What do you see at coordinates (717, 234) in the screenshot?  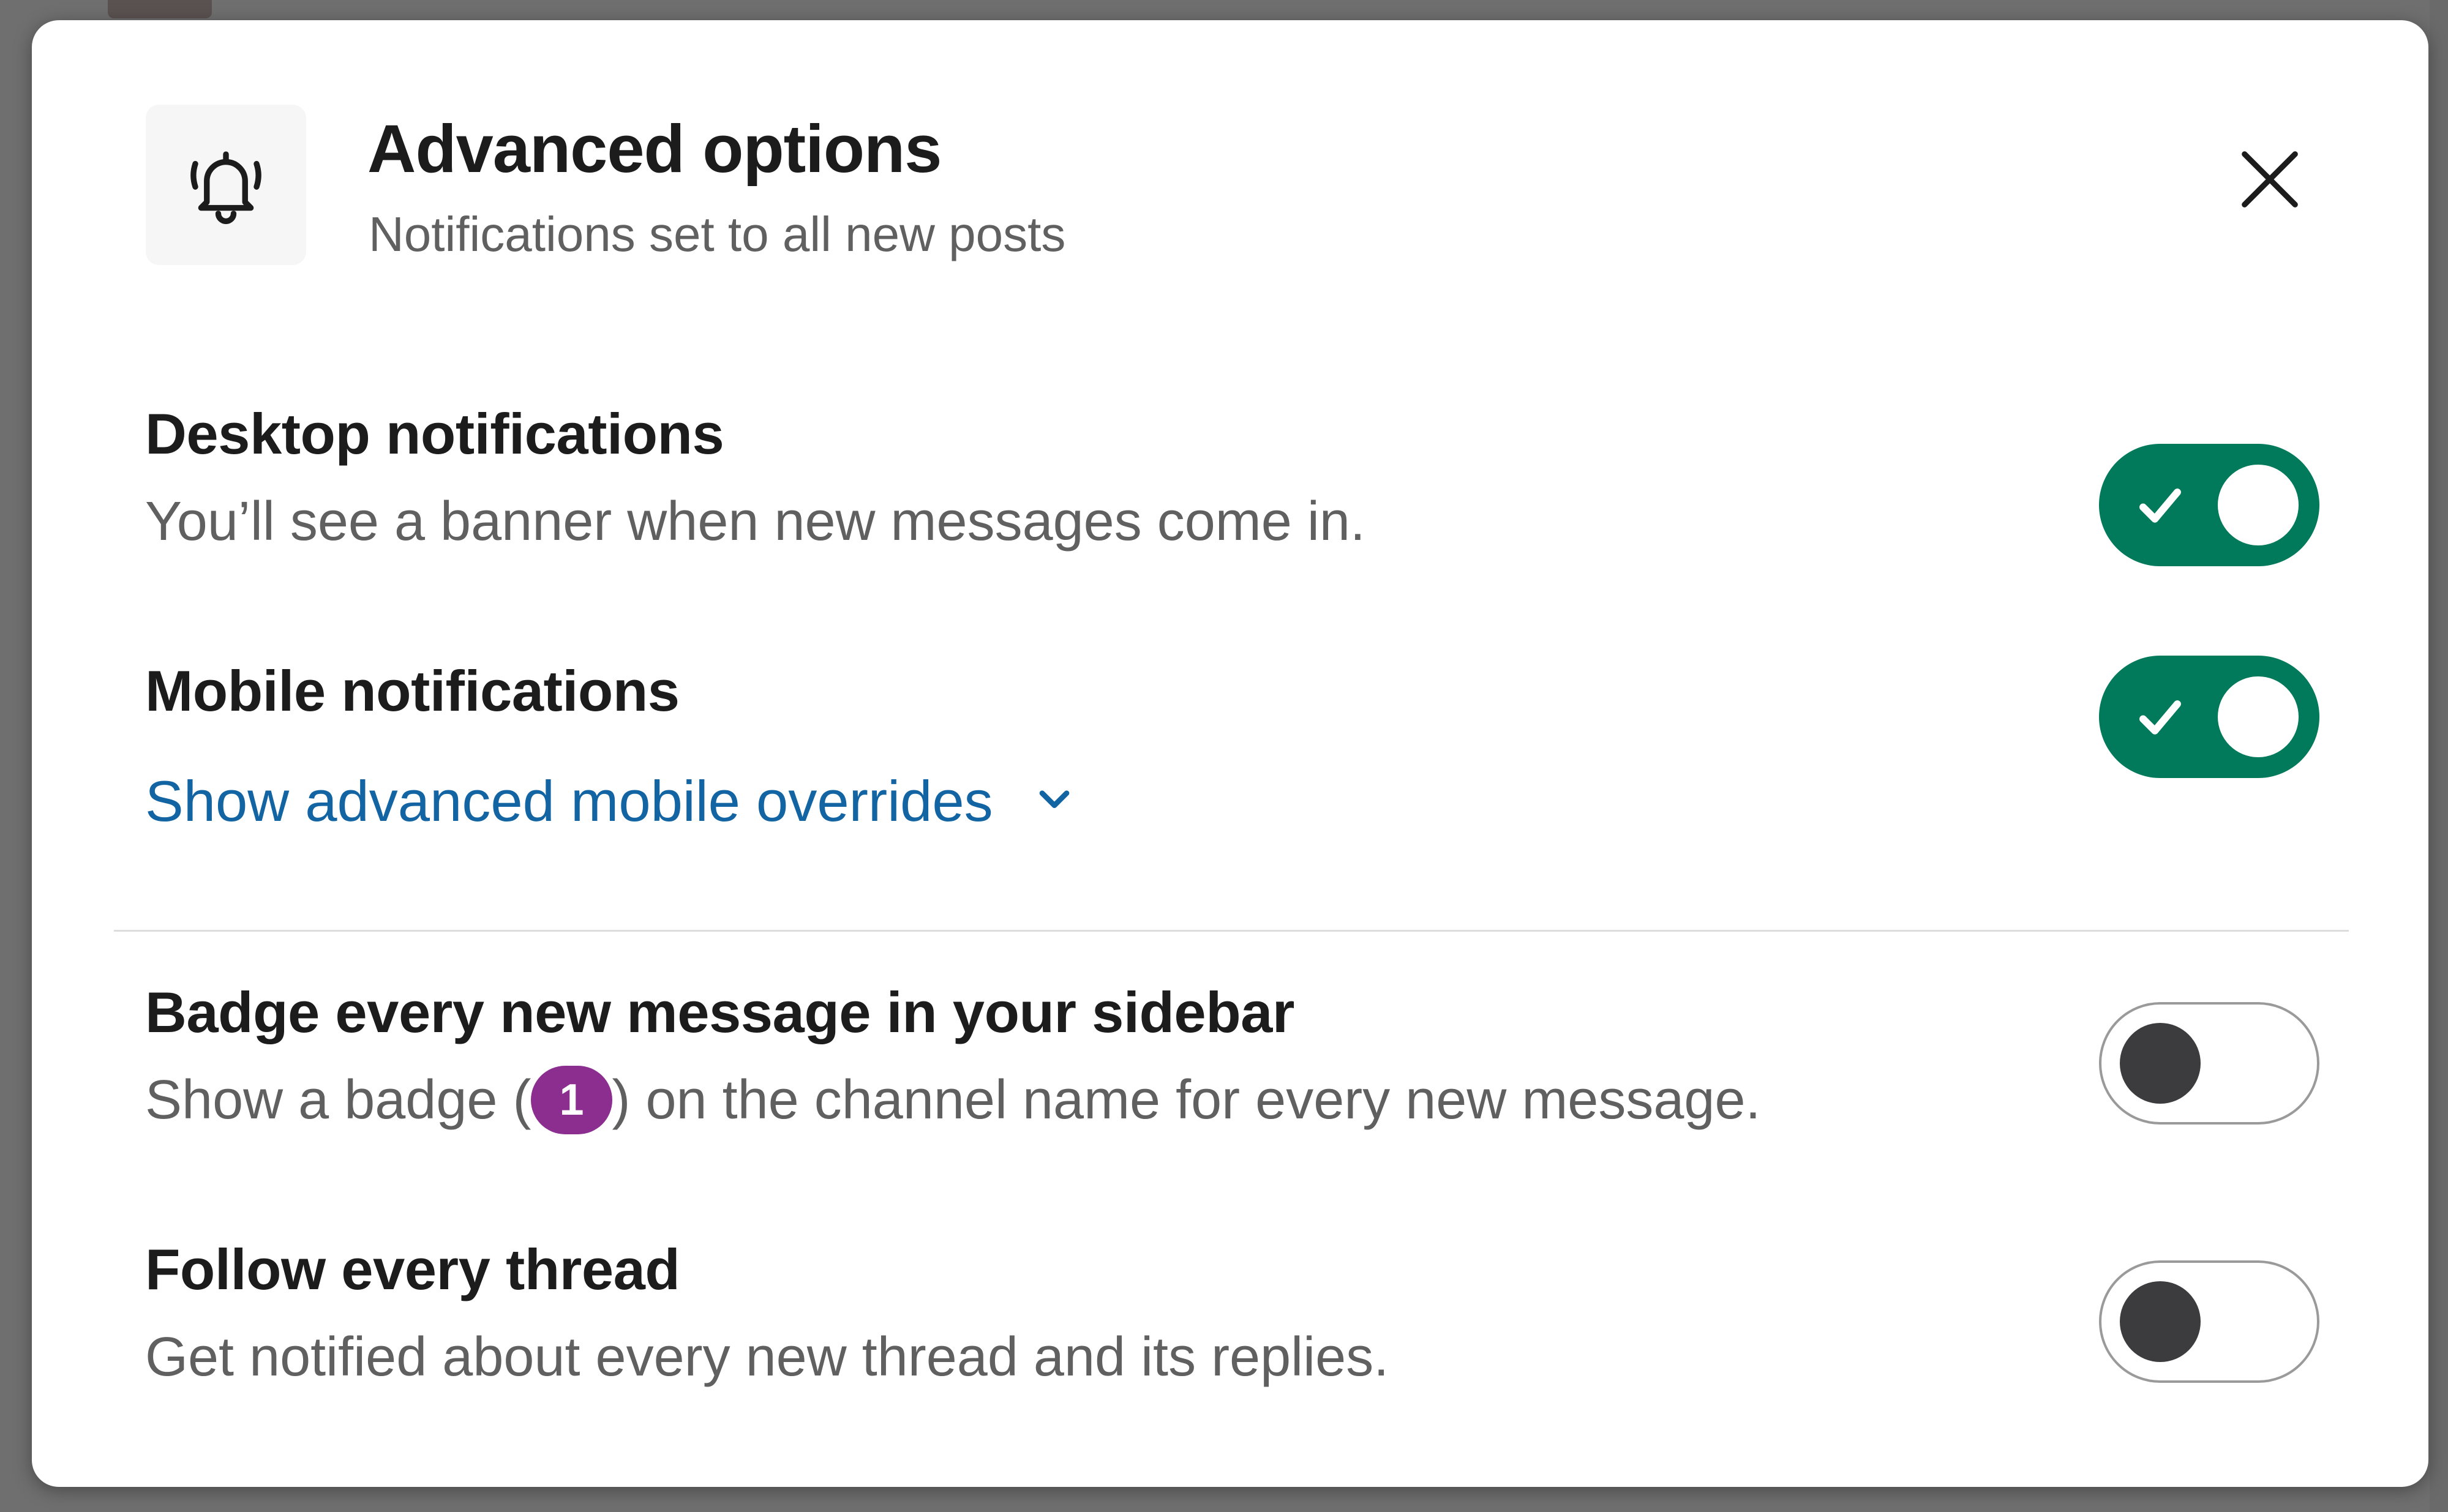 I see `modal-subtitle: Notifications set to all new posts` at bounding box center [717, 234].